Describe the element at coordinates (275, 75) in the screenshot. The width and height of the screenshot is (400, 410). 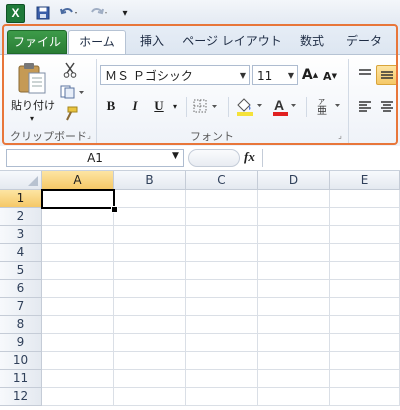
I see `font-size-combo: 11 ▼` at that location.